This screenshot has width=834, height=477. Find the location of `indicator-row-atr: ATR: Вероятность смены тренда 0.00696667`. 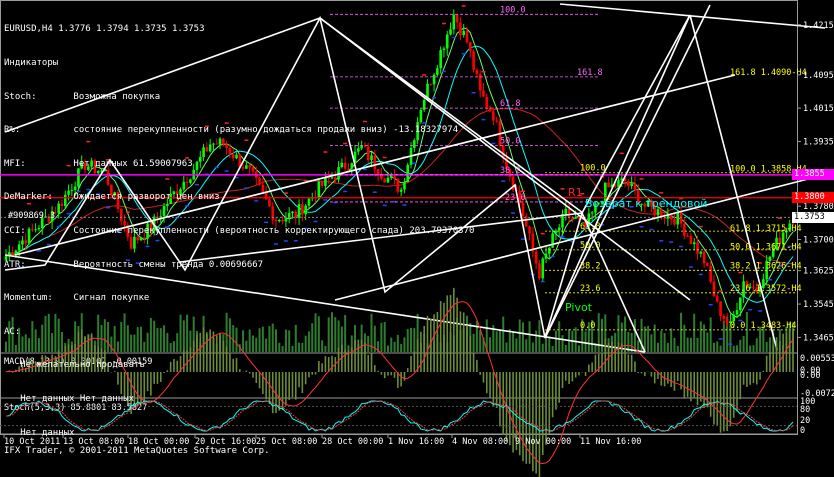

indicator-row-atr: ATR: Вероятность смены тренда 0.00696667 is located at coordinates (134, 264).